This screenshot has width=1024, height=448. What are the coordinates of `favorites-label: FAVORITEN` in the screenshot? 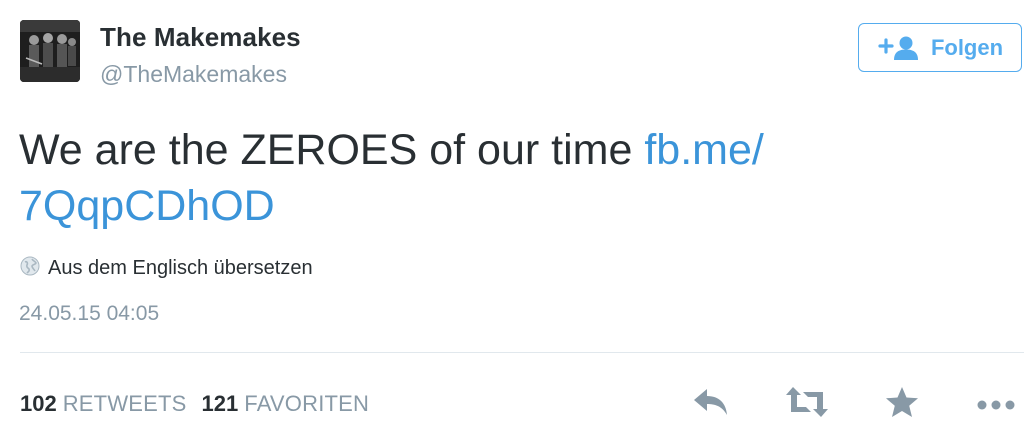 It's located at (306, 404).